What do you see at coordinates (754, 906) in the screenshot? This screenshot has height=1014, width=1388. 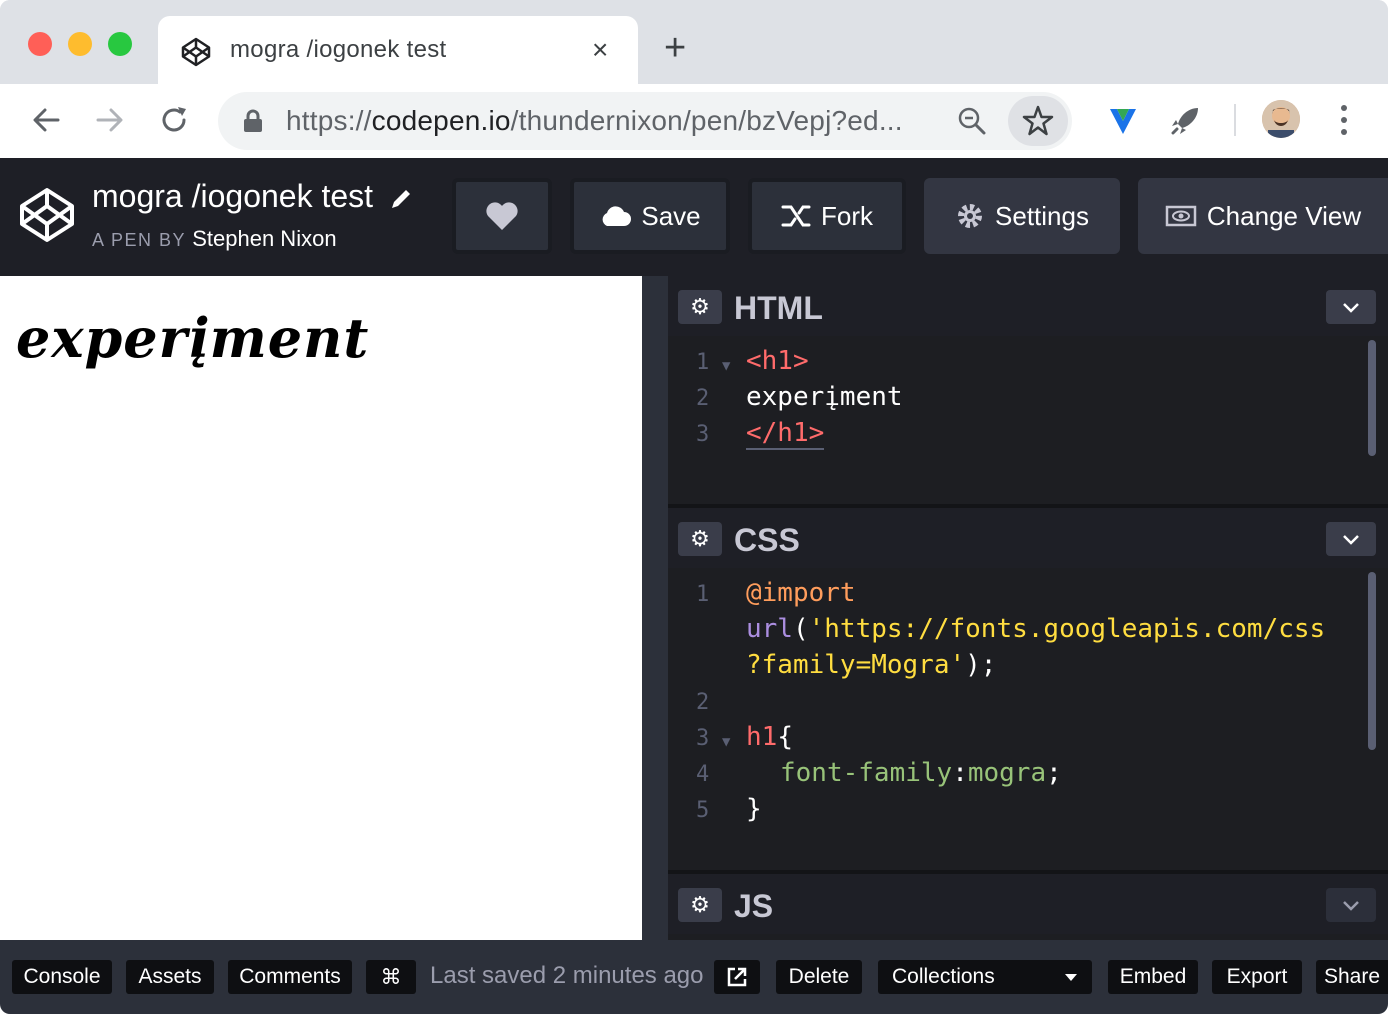 I see `js-panel-title: JS` at bounding box center [754, 906].